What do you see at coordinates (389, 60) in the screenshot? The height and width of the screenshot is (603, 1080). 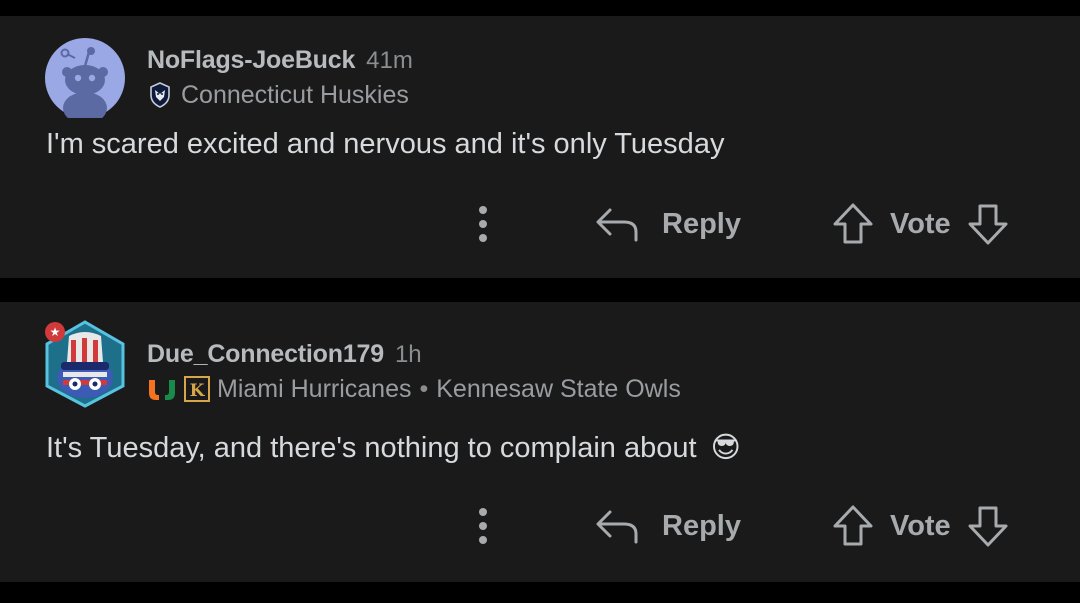 I see `timestamp: 41m` at bounding box center [389, 60].